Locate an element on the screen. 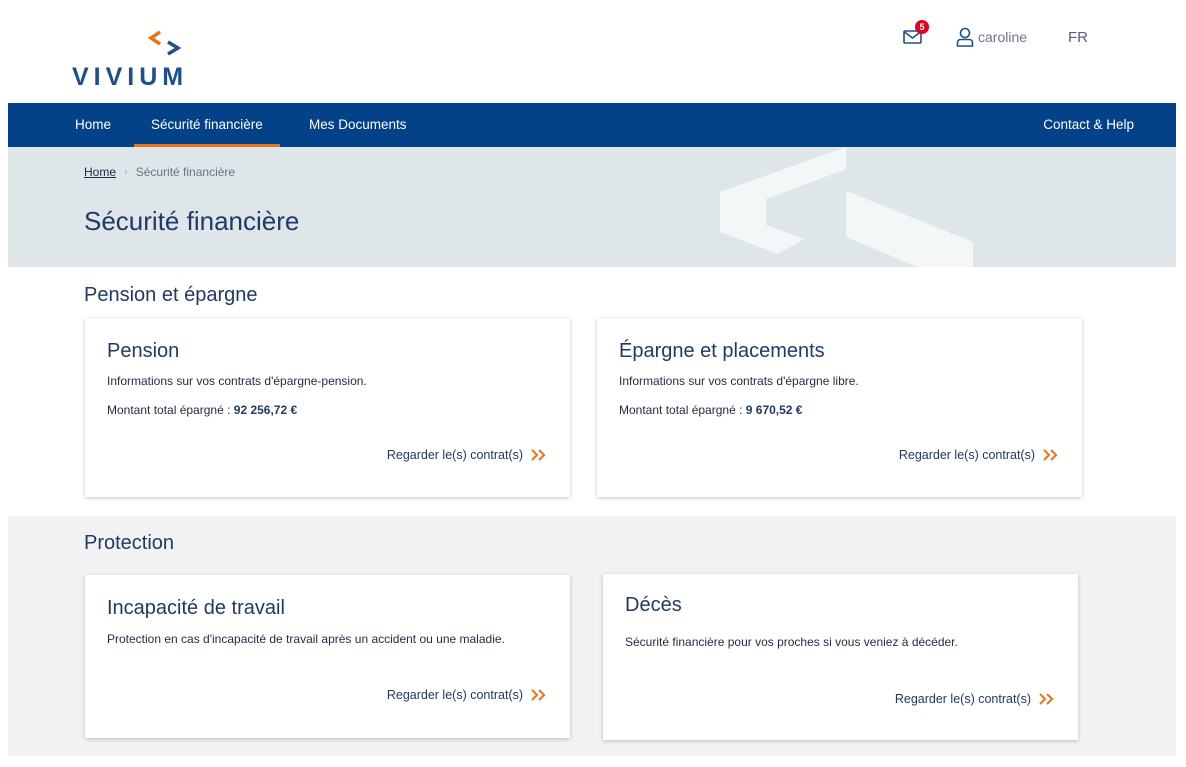 The width and height of the screenshot is (1186, 767). card-amount: Montant total épargné : 9 670,52 € is located at coordinates (710, 410).